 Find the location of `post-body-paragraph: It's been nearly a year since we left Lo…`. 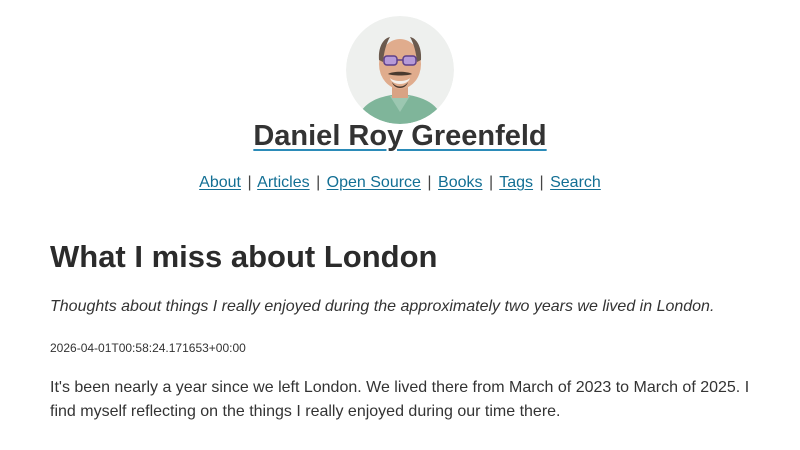

post-body-paragraph: It's been nearly a year since we left Lo… is located at coordinates (400, 399).